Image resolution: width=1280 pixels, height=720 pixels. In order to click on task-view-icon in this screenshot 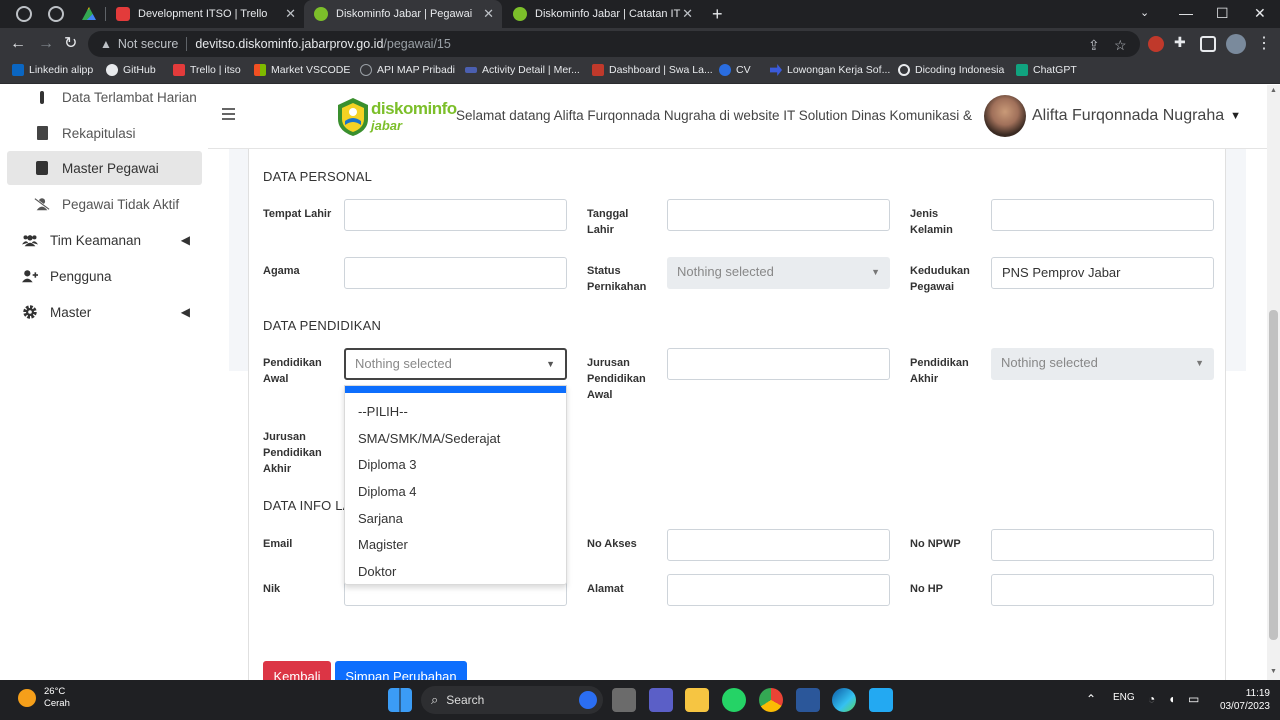, I will do `click(624, 700)`.